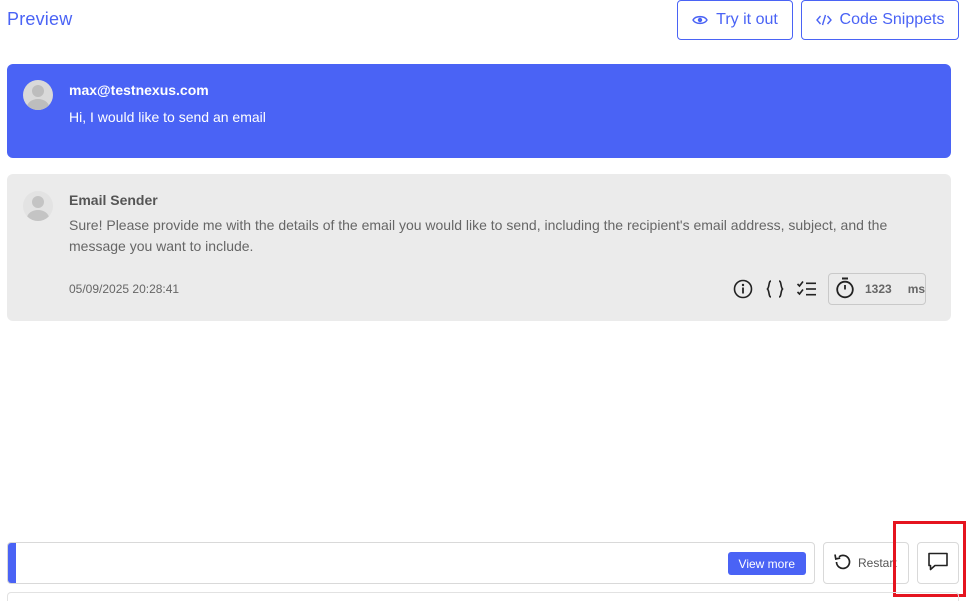 The image size is (968, 601). I want to click on braces-icon, so click(775, 289).